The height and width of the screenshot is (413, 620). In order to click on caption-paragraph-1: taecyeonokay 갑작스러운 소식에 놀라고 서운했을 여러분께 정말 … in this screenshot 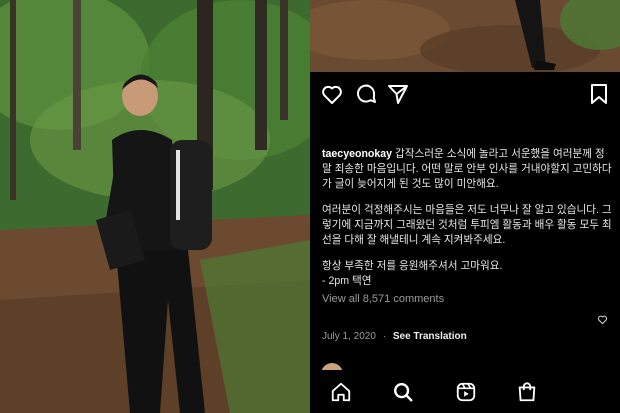, I will do `click(468, 169)`.